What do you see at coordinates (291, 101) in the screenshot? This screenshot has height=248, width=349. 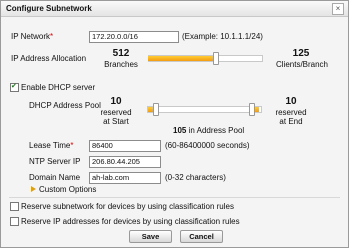 I see `pool-end-value: 10` at bounding box center [291, 101].